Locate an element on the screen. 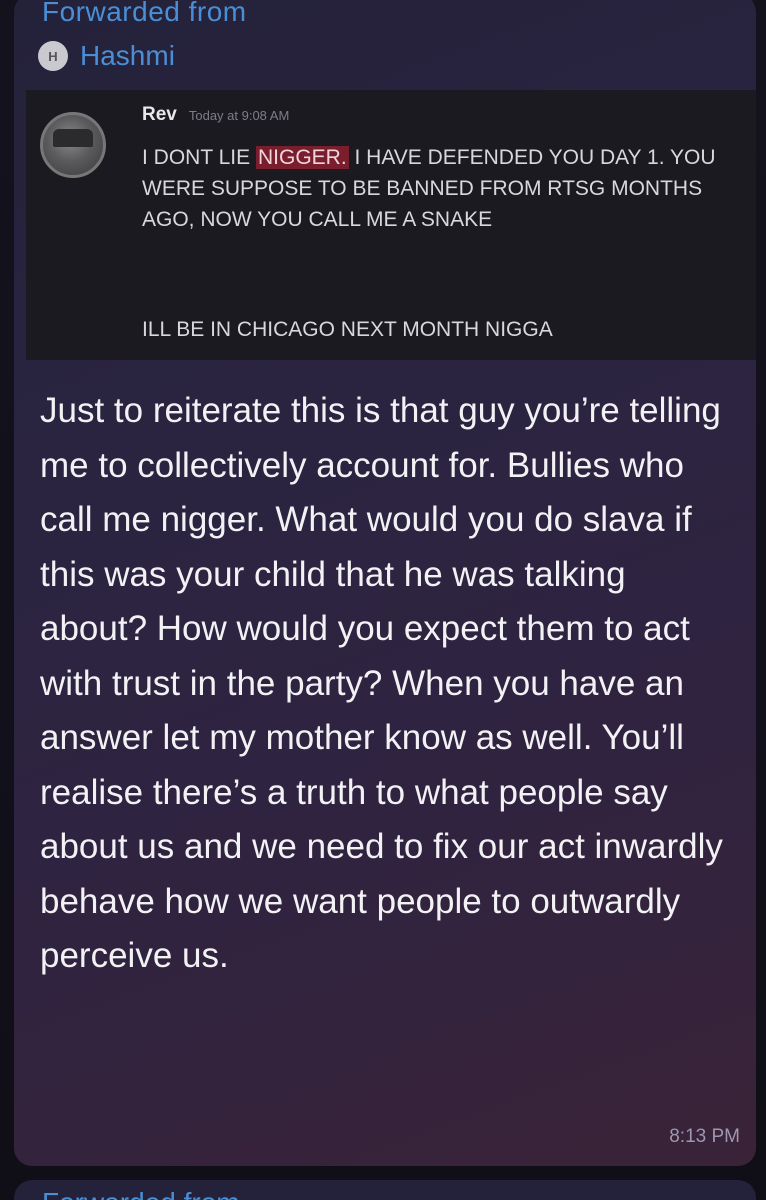 The width and height of the screenshot is (766, 1200). embedded-header: Rev Today at 9:08 AM is located at coordinates (215, 115).